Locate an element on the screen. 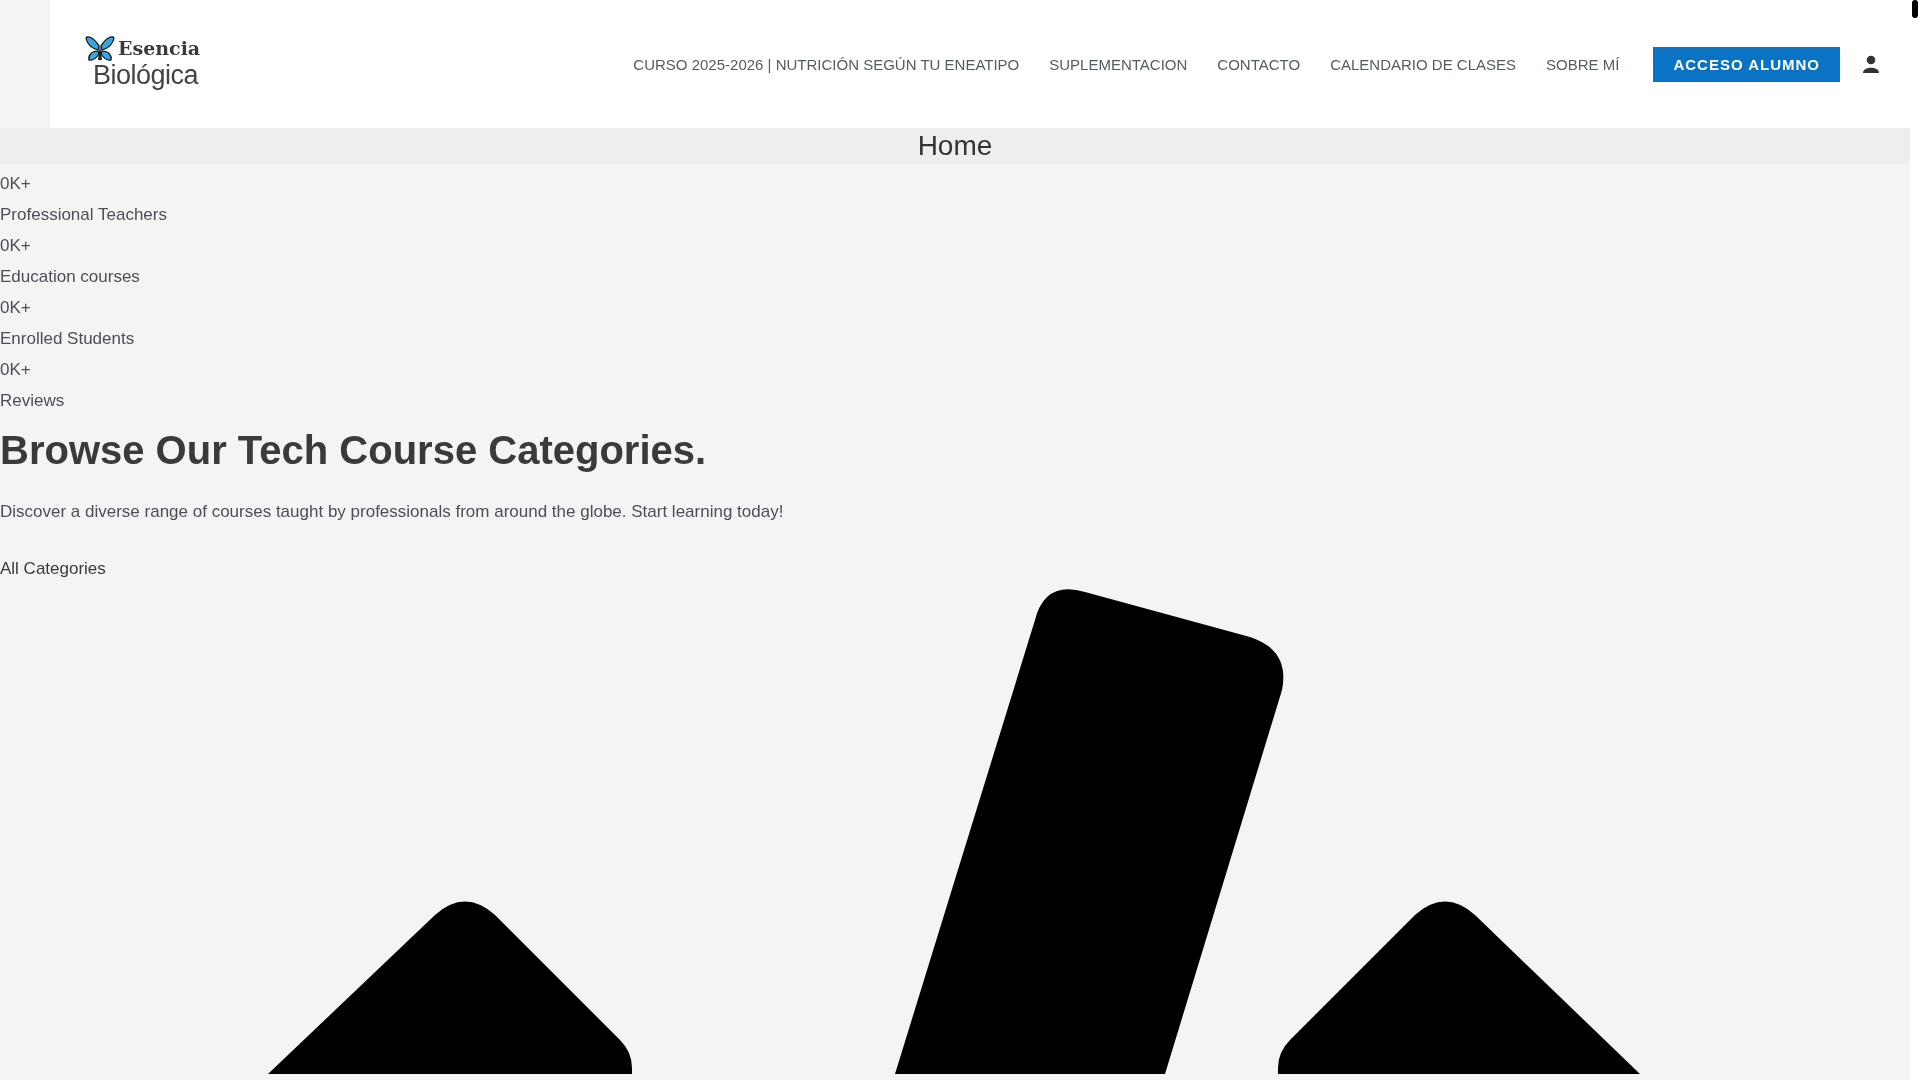  nav-link: SOBRE MÍ is located at coordinates (1583, 64).